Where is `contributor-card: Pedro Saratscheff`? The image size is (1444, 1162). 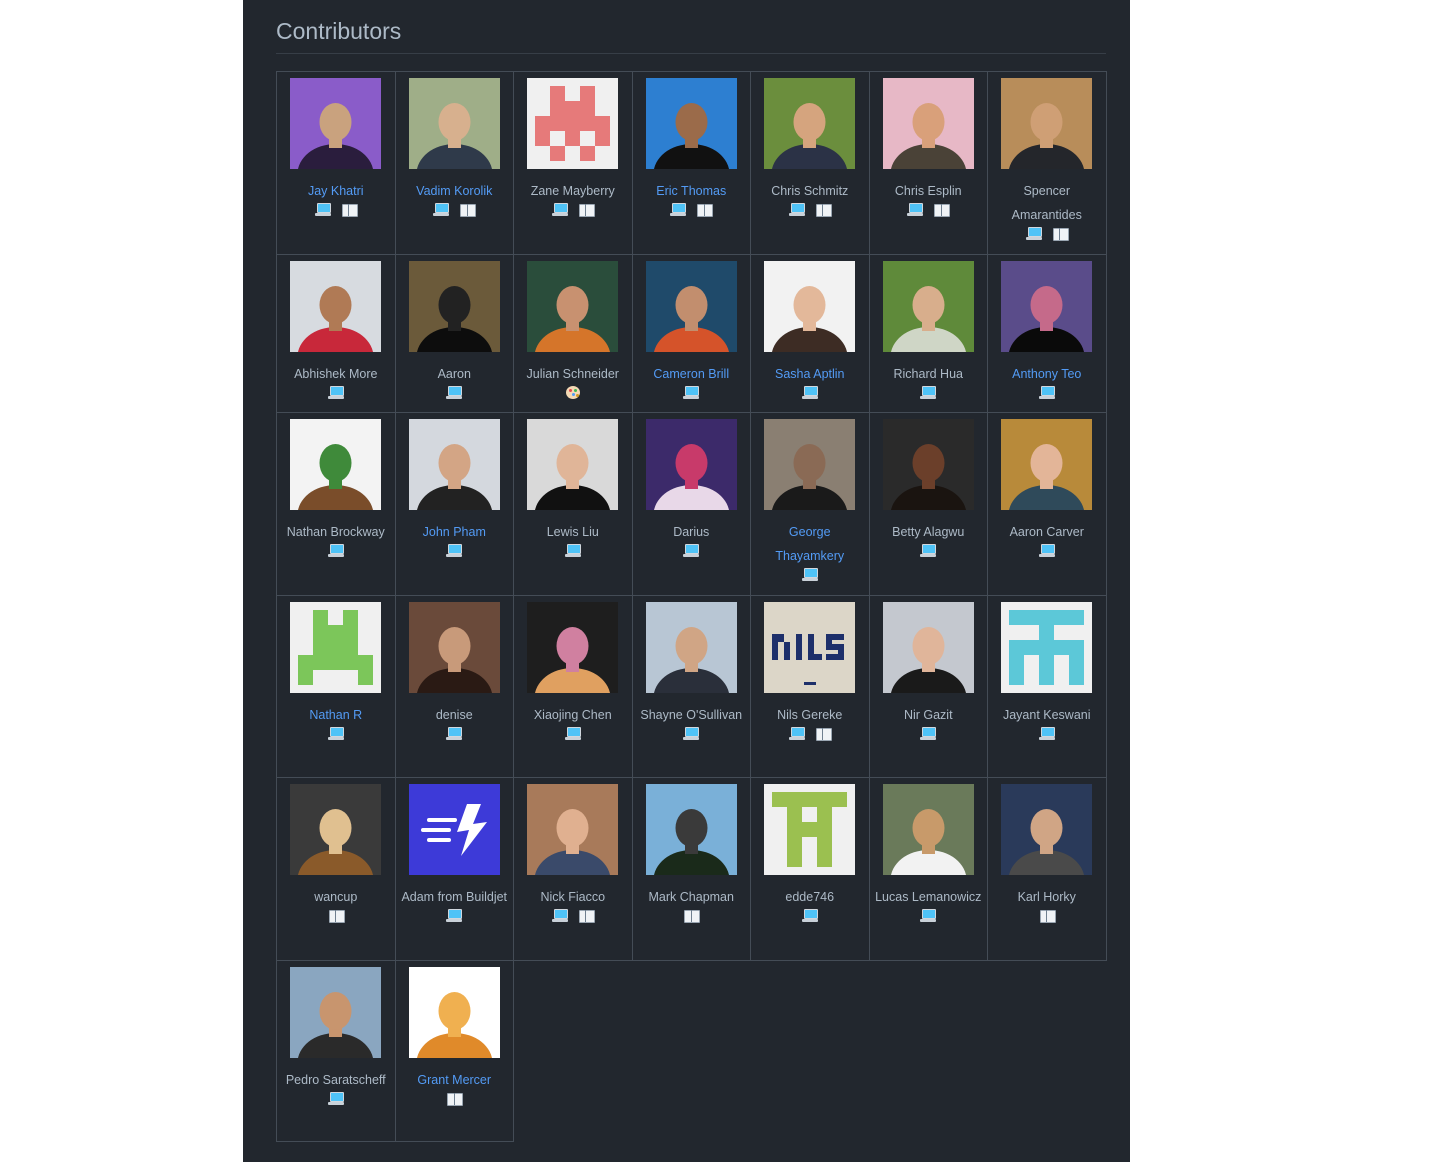
contributor-card: Pedro Saratscheff is located at coordinates (336, 1051).